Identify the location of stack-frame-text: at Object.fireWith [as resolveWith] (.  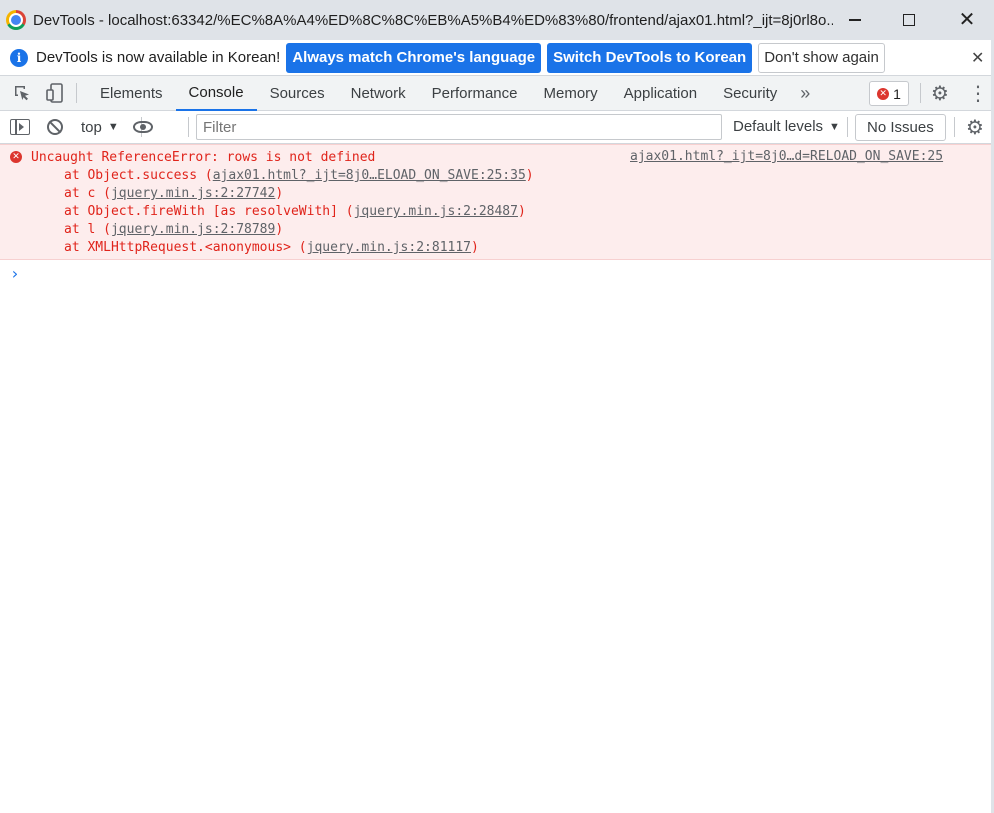
(209, 211).